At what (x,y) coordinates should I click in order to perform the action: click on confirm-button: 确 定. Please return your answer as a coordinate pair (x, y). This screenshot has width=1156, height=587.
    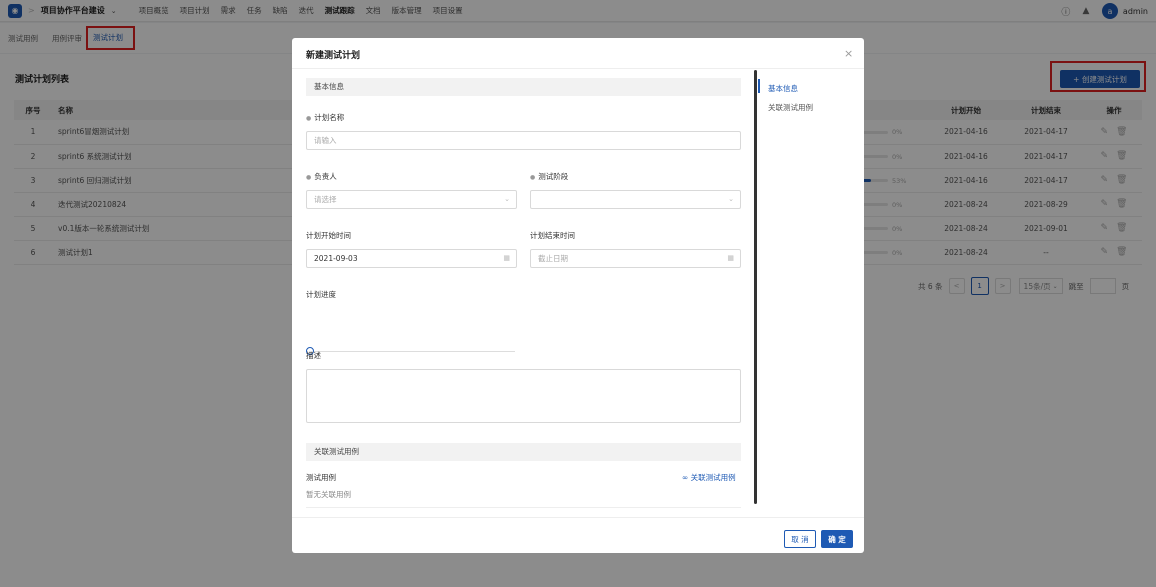
    Looking at the image, I should click on (837, 539).